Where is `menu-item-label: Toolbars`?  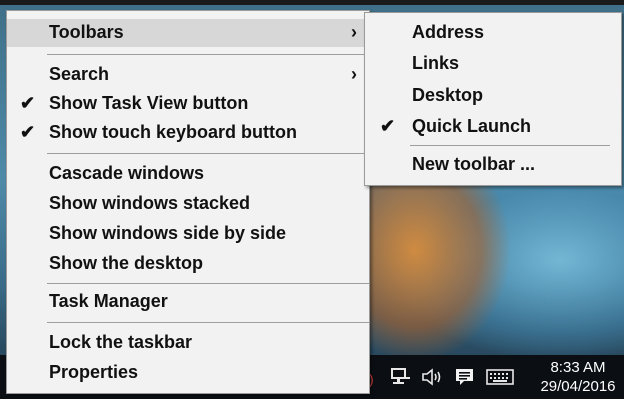
menu-item-label: Toolbars is located at coordinates (86, 32).